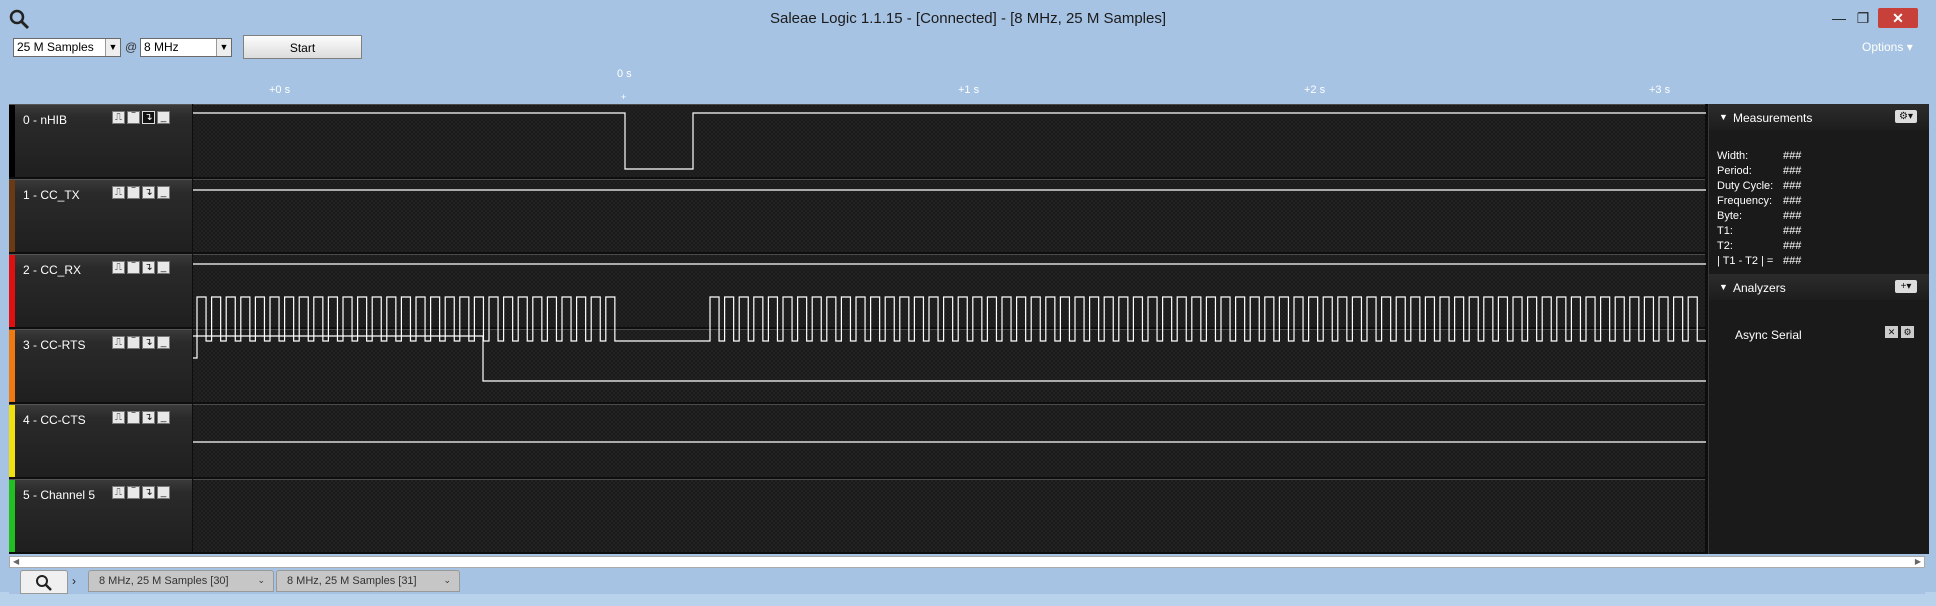  I want to click on channel-row: 2 - CC_RX ⎍ ‾ ↴ _, so click(100, 290).